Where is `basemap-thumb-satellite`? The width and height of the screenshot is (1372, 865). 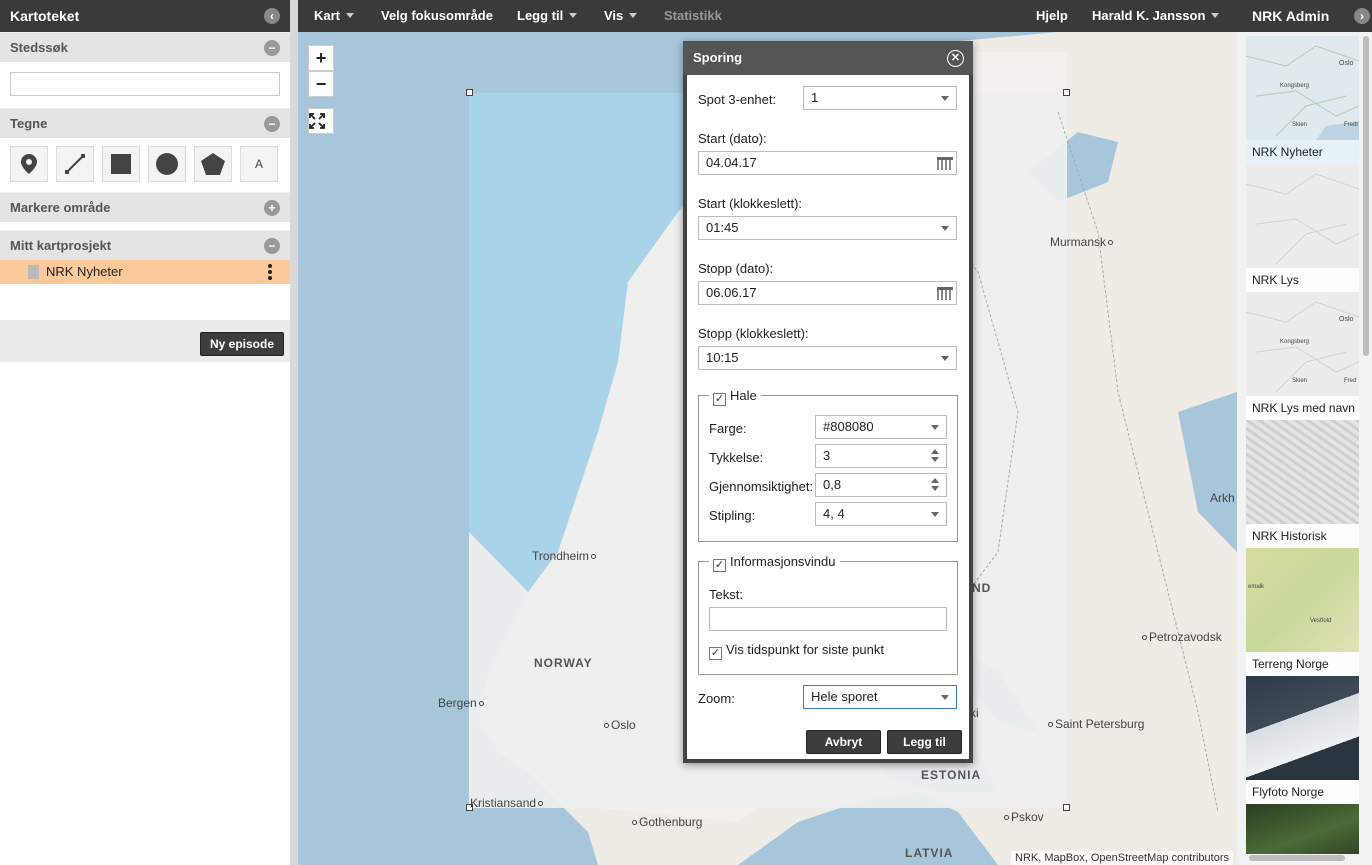 basemap-thumb-satellite is located at coordinates (1302, 829).